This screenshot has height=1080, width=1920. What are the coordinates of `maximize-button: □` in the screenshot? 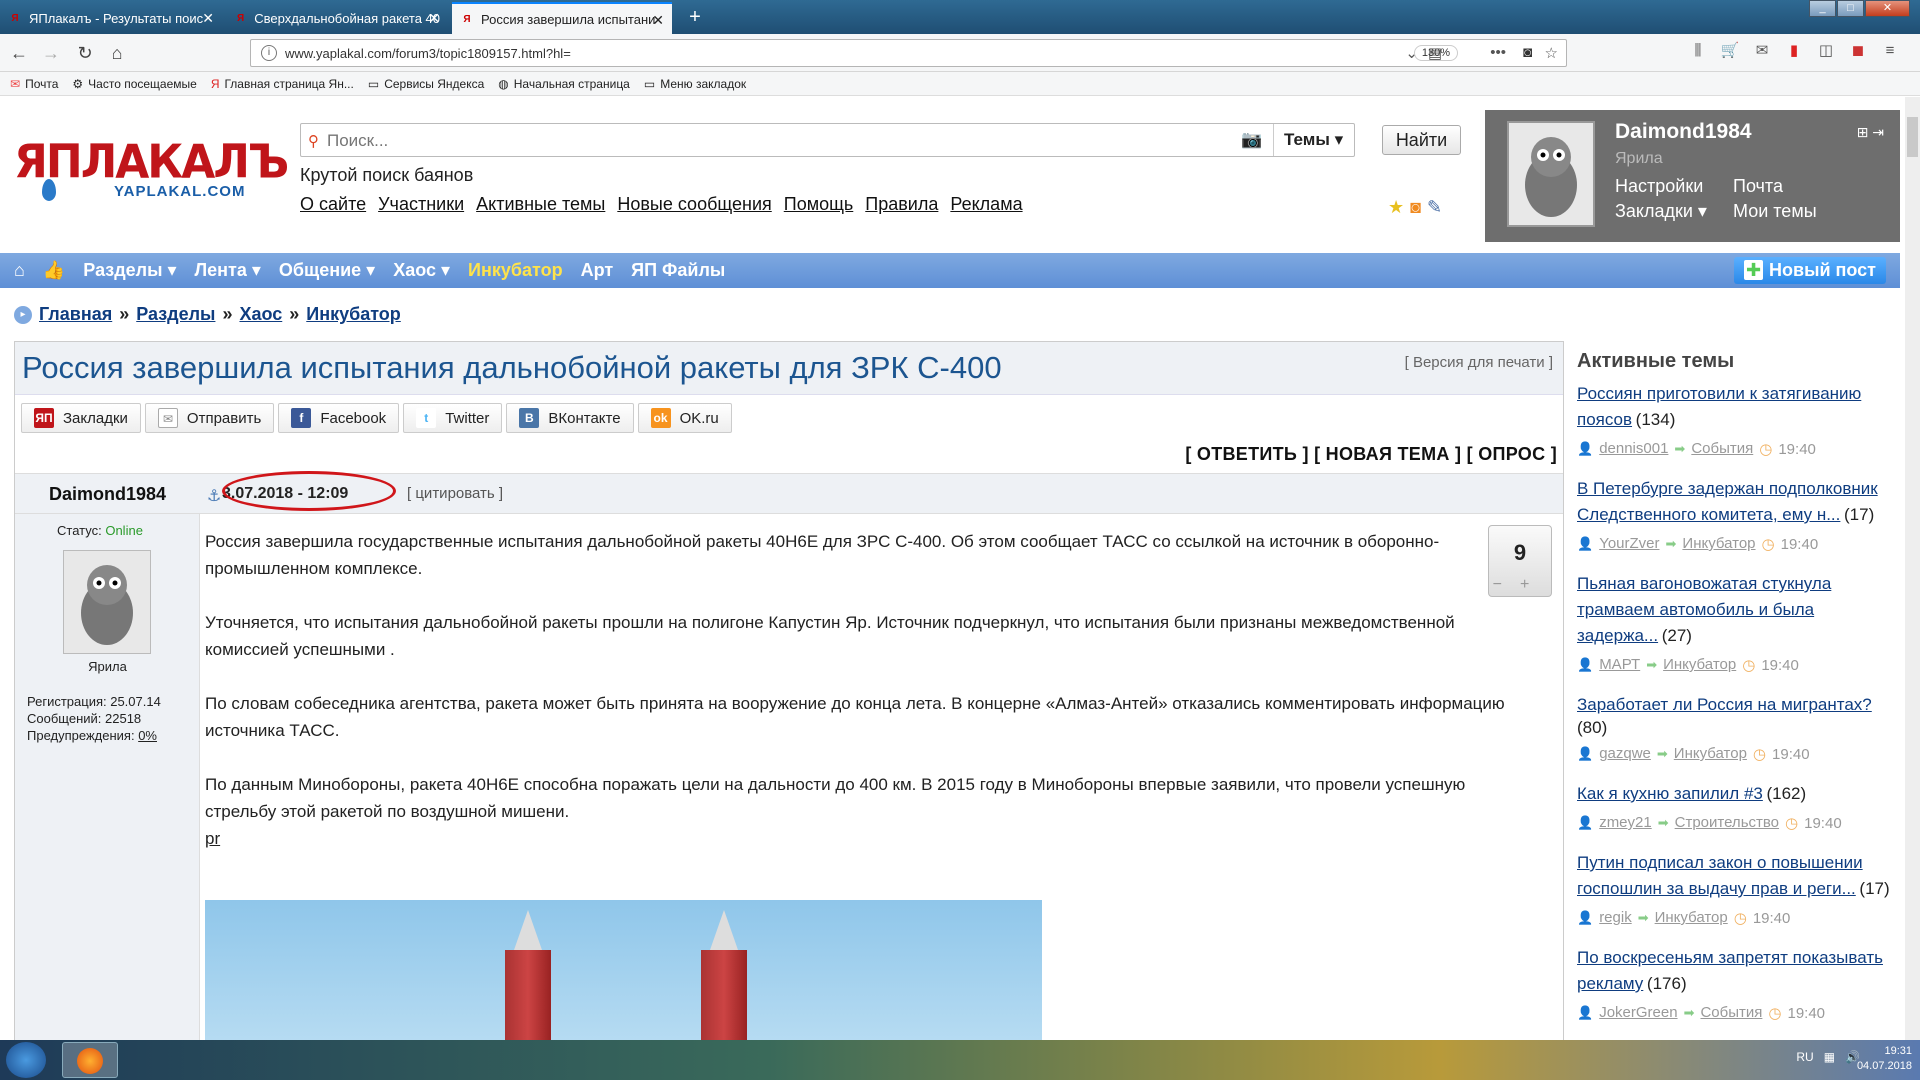 It's located at (1850, 8).